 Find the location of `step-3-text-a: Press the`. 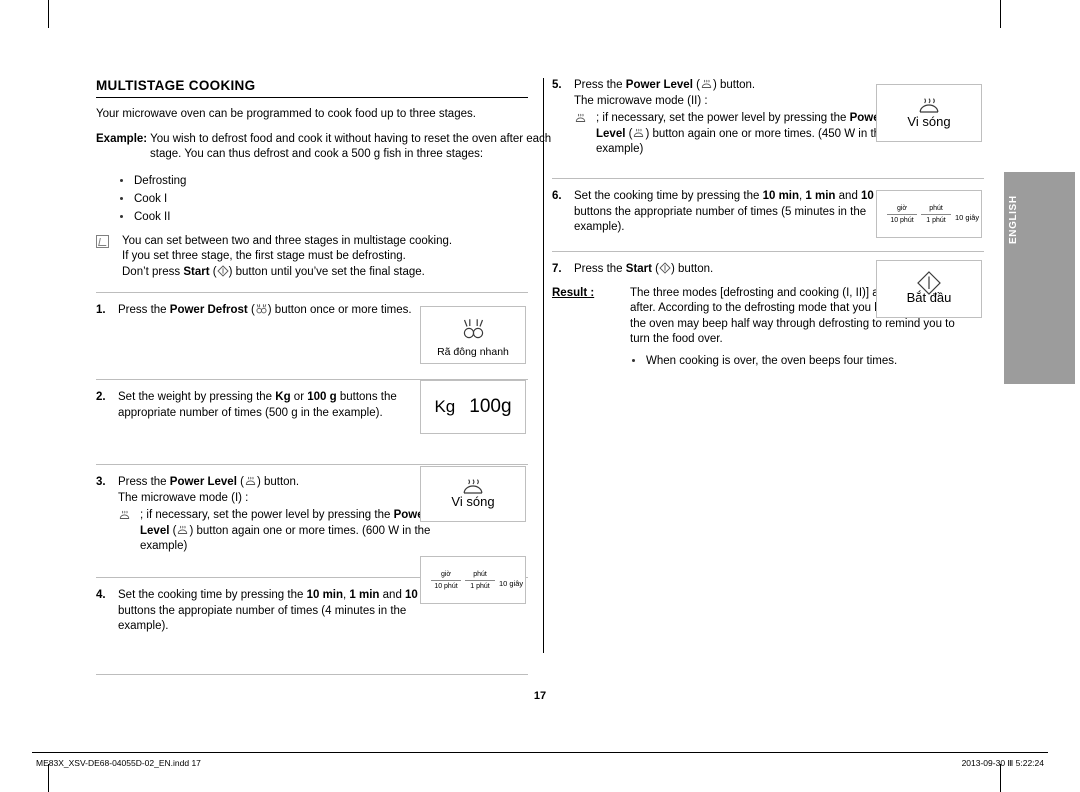

step-3-text-a: Press the is located at coordinates (144, 482).